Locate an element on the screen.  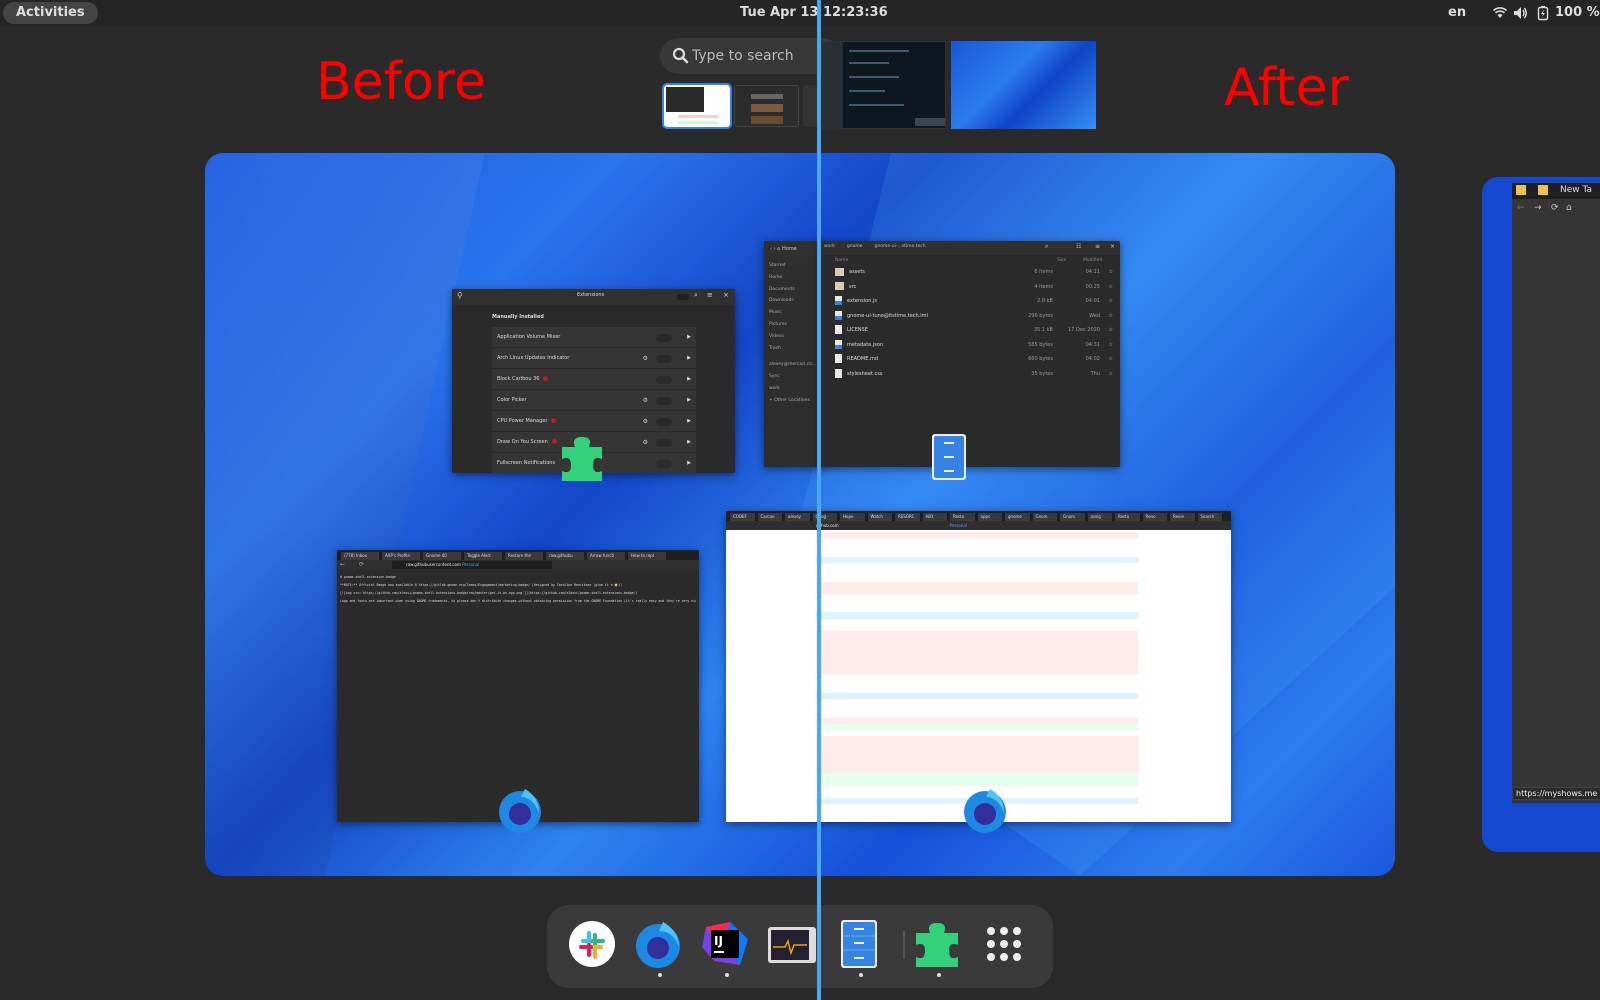
search-input is located at coordinates (762, 56).